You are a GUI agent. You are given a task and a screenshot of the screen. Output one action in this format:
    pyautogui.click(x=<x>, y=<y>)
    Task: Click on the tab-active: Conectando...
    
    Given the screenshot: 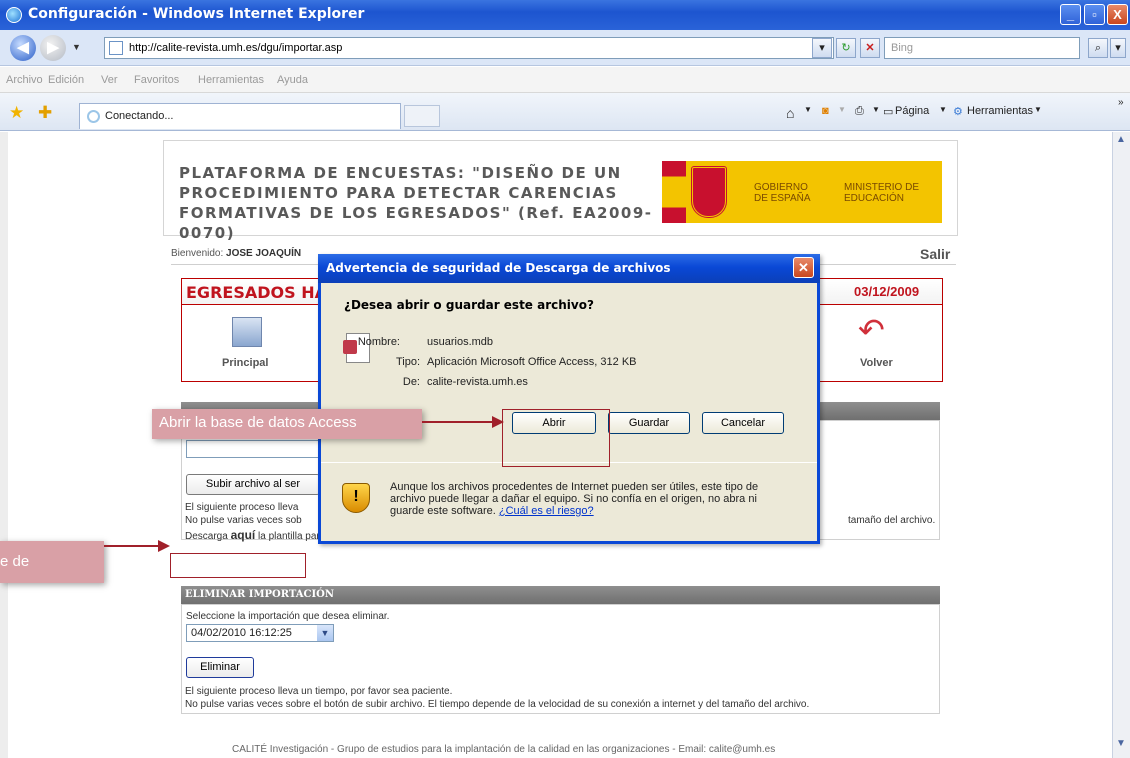 What is the action you would take?
    pyautogui.click(x=240, y=116)
    